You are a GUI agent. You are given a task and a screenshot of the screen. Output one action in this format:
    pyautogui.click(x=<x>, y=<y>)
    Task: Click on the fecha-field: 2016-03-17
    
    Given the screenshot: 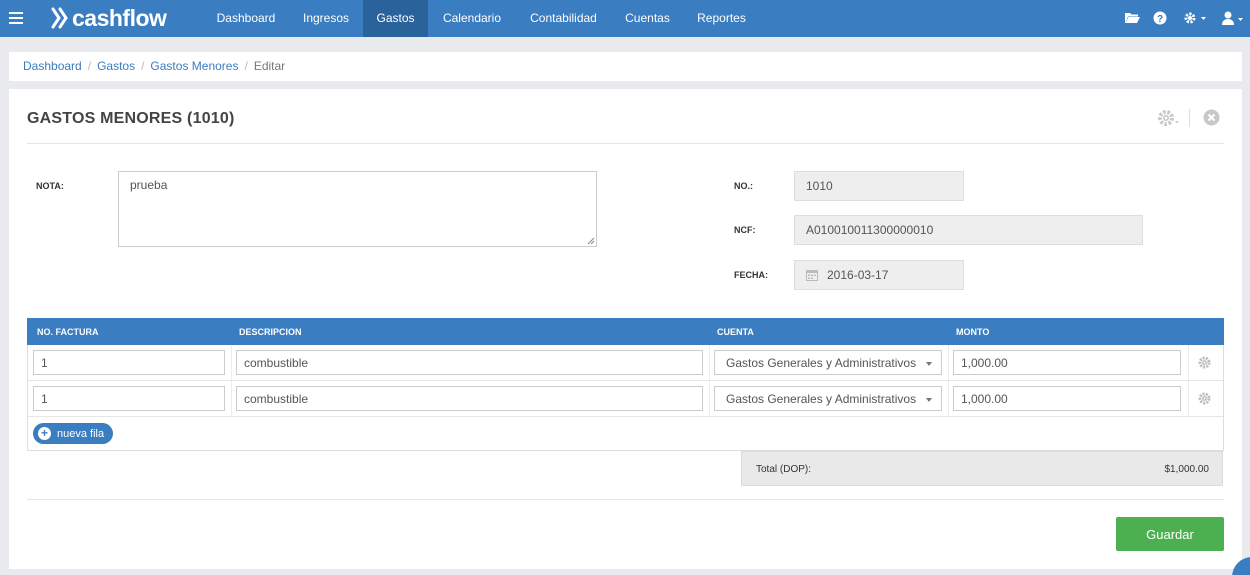 What is the action you would take?
    pyautogui.click(x=879, y=275)
    